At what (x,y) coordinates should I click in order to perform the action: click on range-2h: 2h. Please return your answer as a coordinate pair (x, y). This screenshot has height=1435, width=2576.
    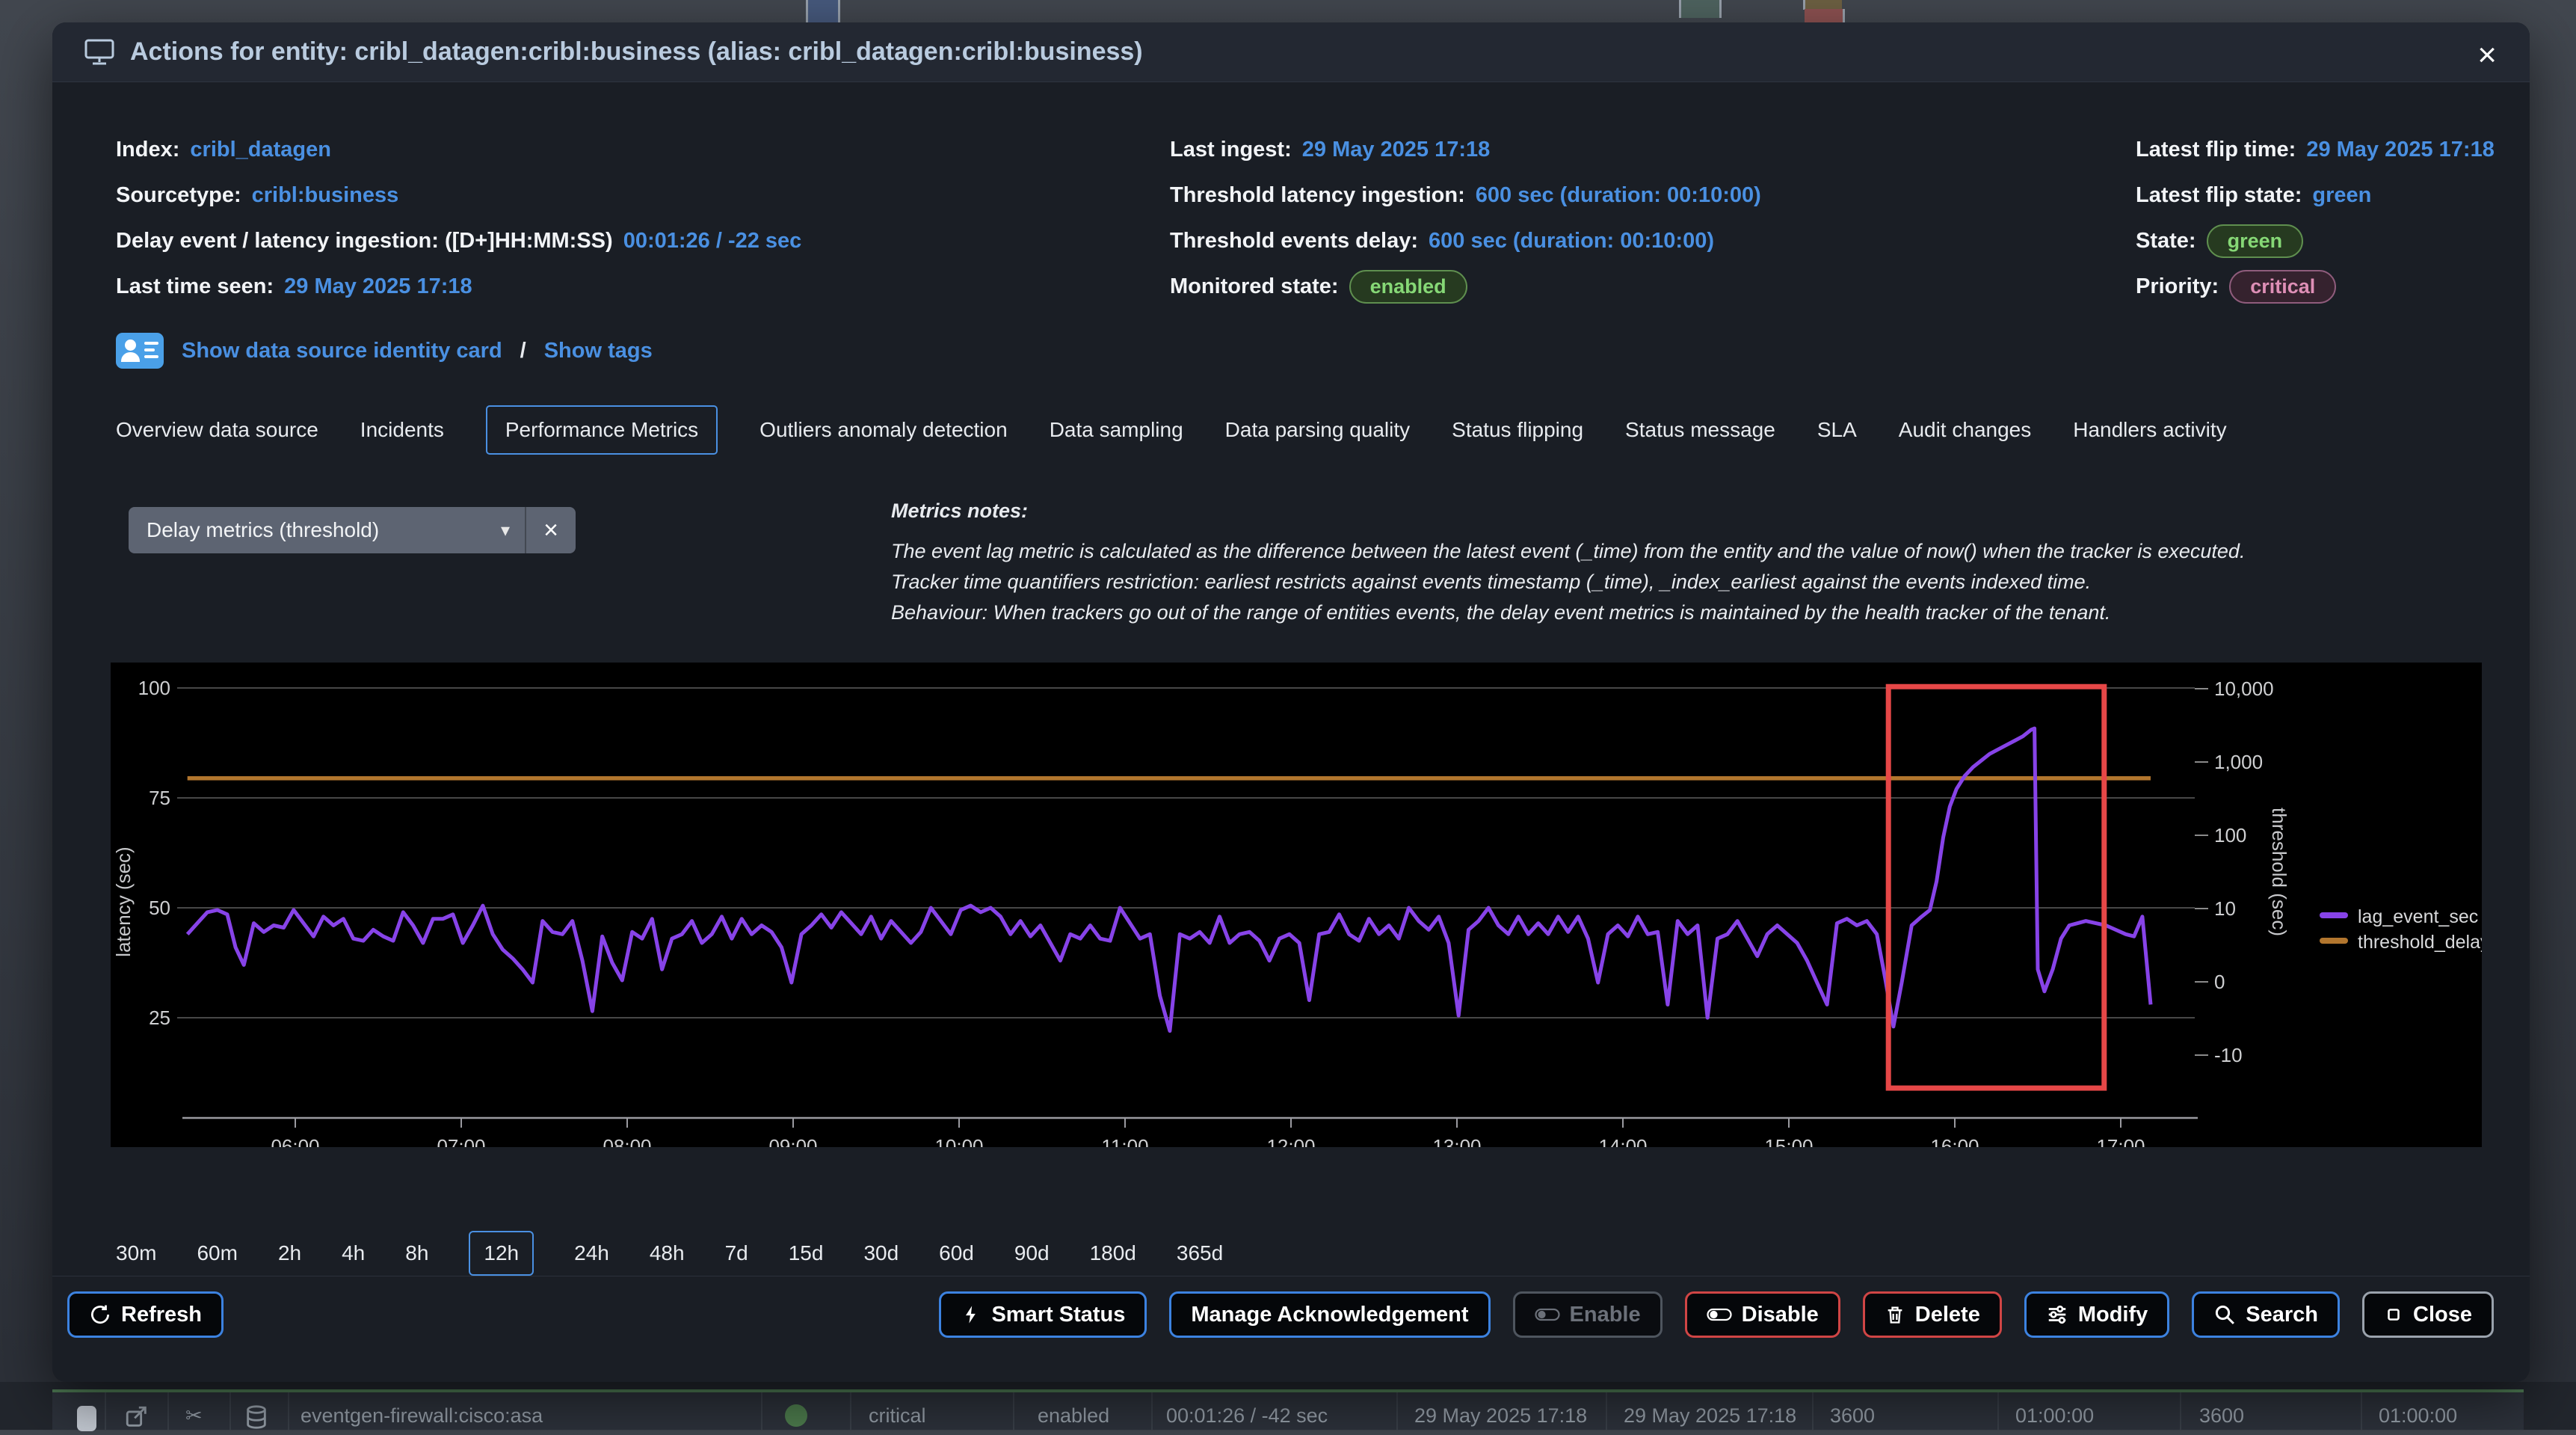
    Looking at the image, I should click on (289, 1253).